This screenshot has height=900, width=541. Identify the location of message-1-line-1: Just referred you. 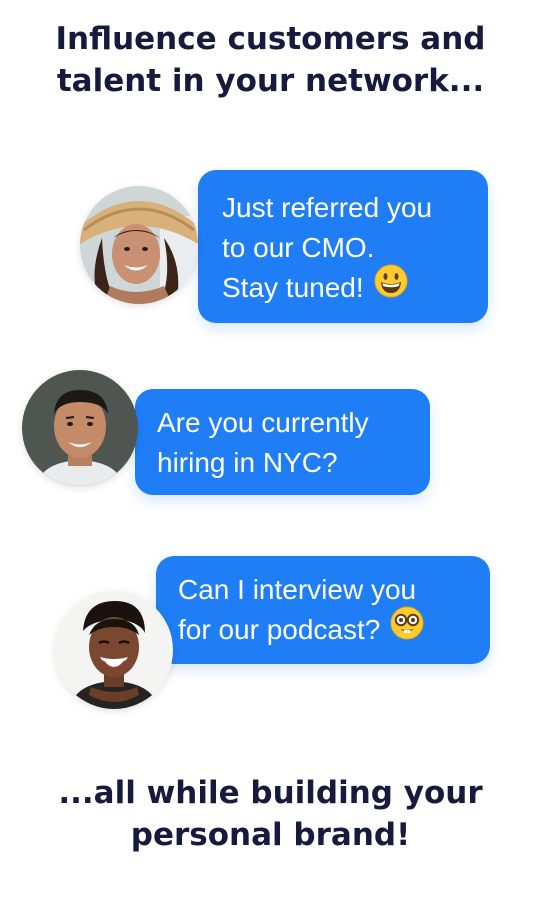
(327, 207).